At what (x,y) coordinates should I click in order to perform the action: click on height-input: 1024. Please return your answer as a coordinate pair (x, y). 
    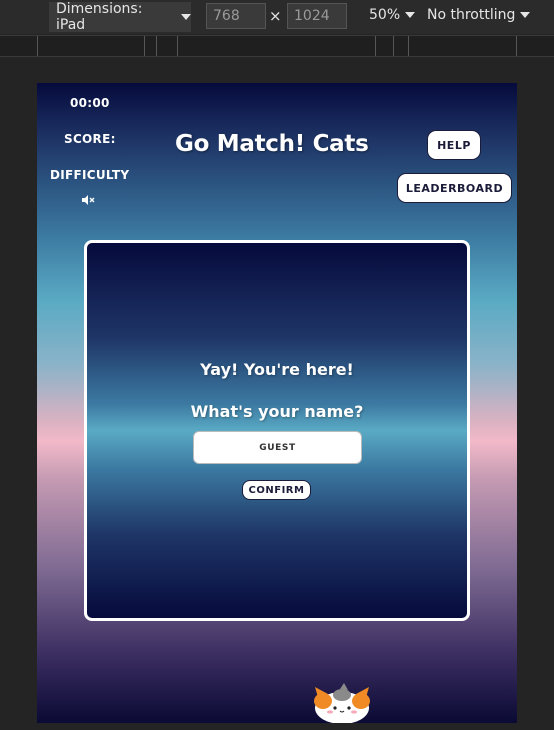
    Looking at the image, I should click on (317, 16).